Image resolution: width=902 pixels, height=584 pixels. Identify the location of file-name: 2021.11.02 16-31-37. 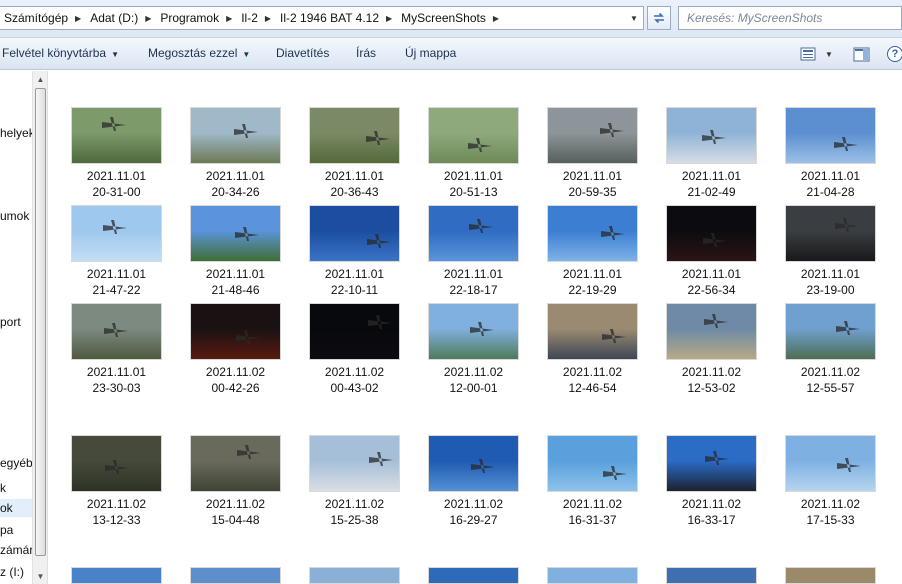
(592, 512).